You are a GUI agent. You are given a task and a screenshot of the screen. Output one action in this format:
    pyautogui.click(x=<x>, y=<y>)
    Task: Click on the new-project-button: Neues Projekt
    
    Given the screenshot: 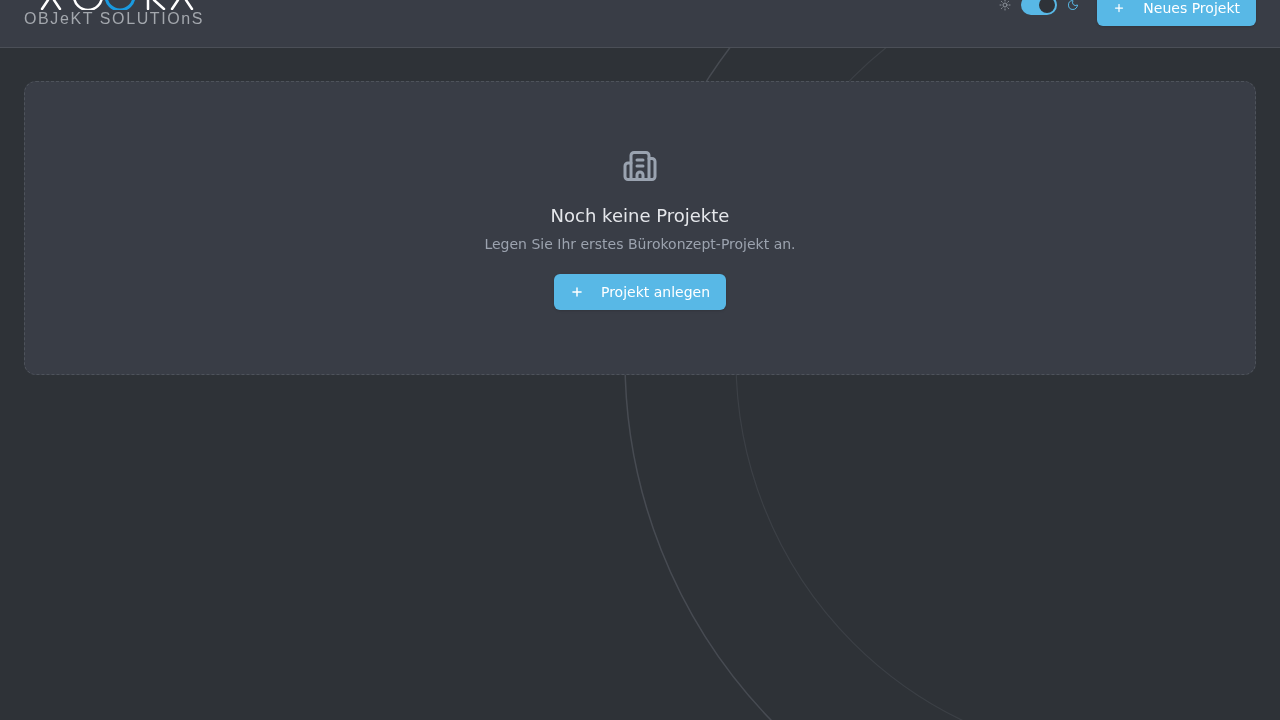 What is the action you would take?
    pyautogui.click(x=1176, y=13)
    